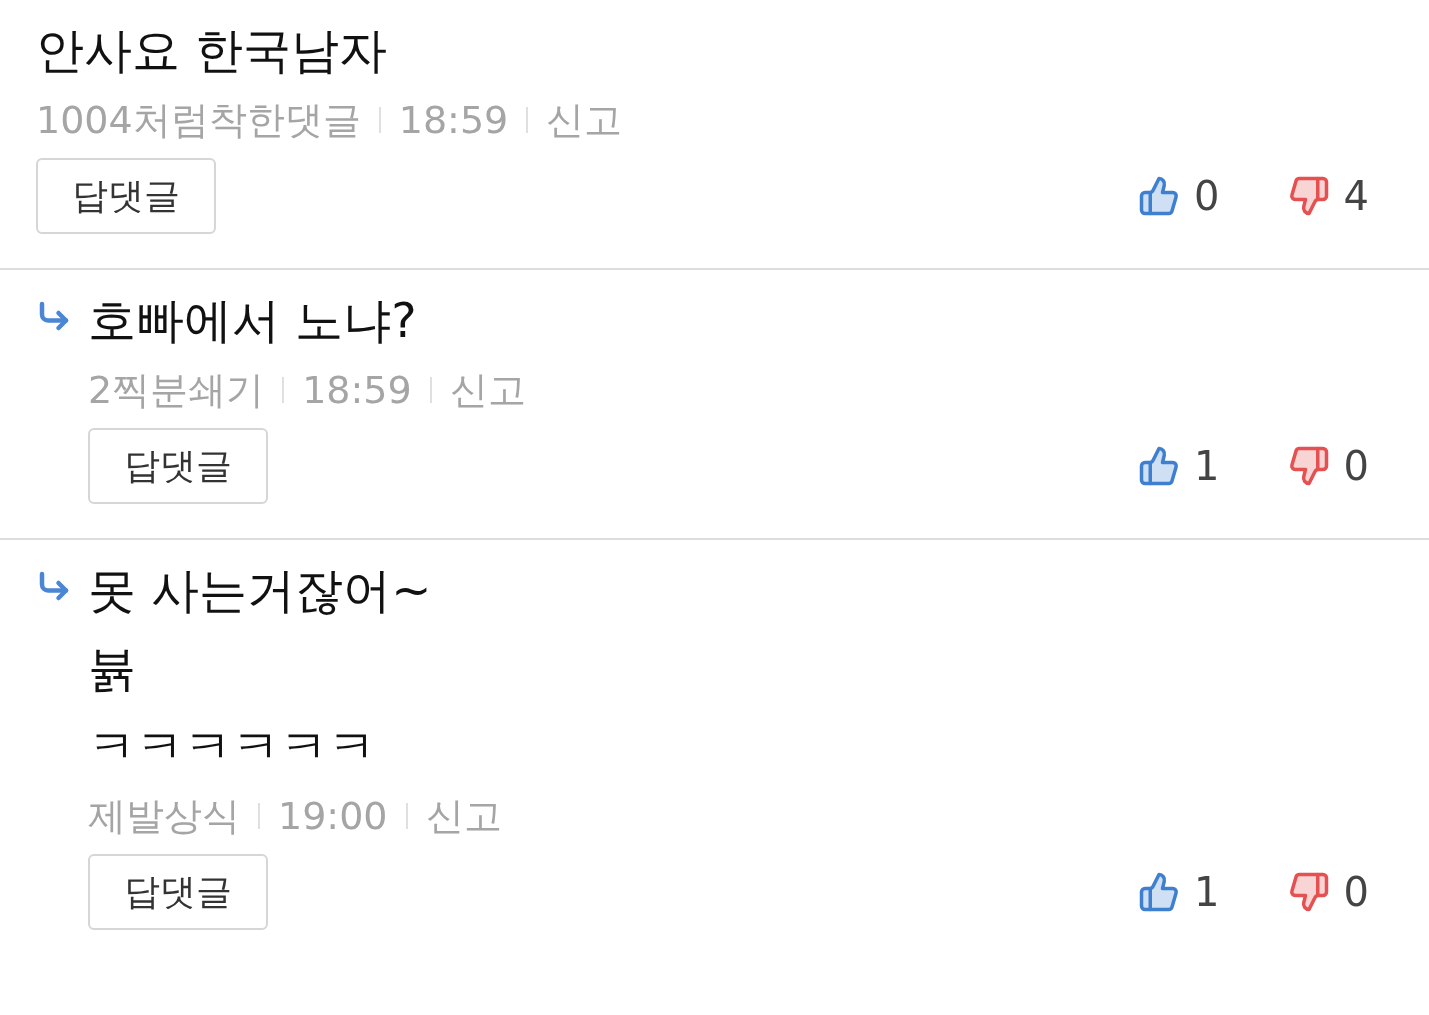 The image size is (1429, 1015). What do you see at coordinates (176, 390) in the screenshot?
I see `author-name: 2찍분쇄기` at bounding box center [176, 390].